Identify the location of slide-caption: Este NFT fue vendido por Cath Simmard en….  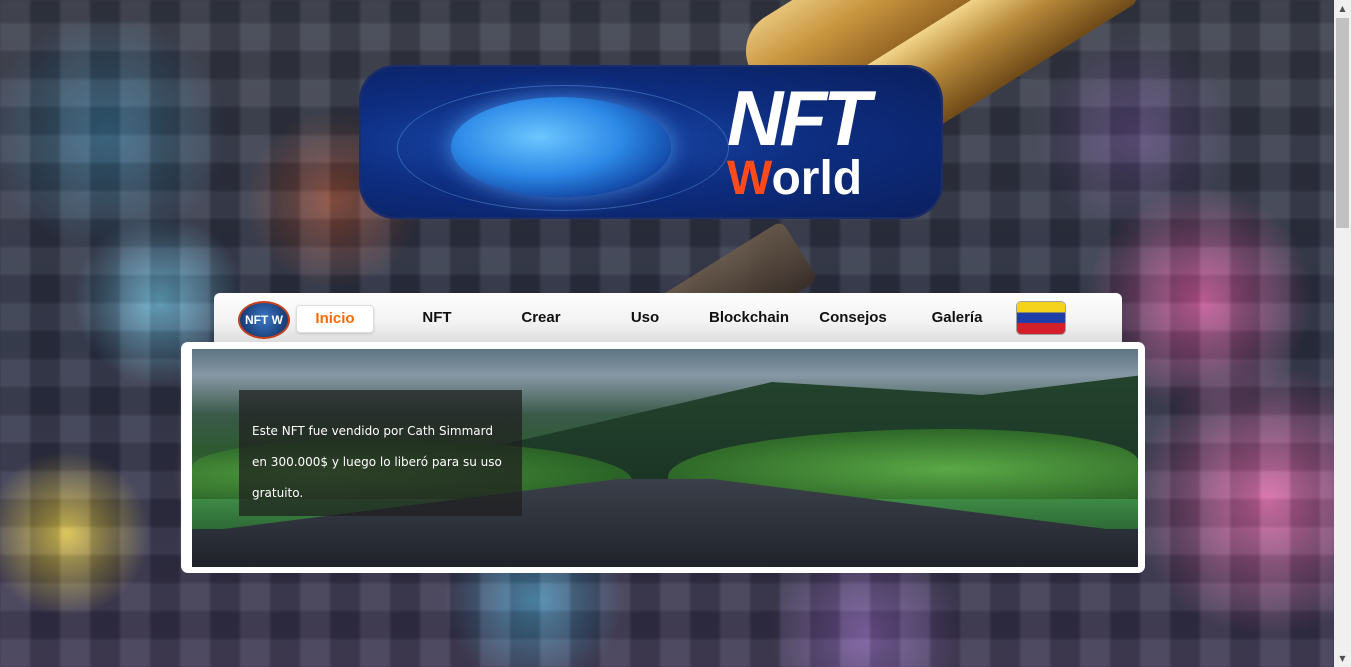
(380, 453).